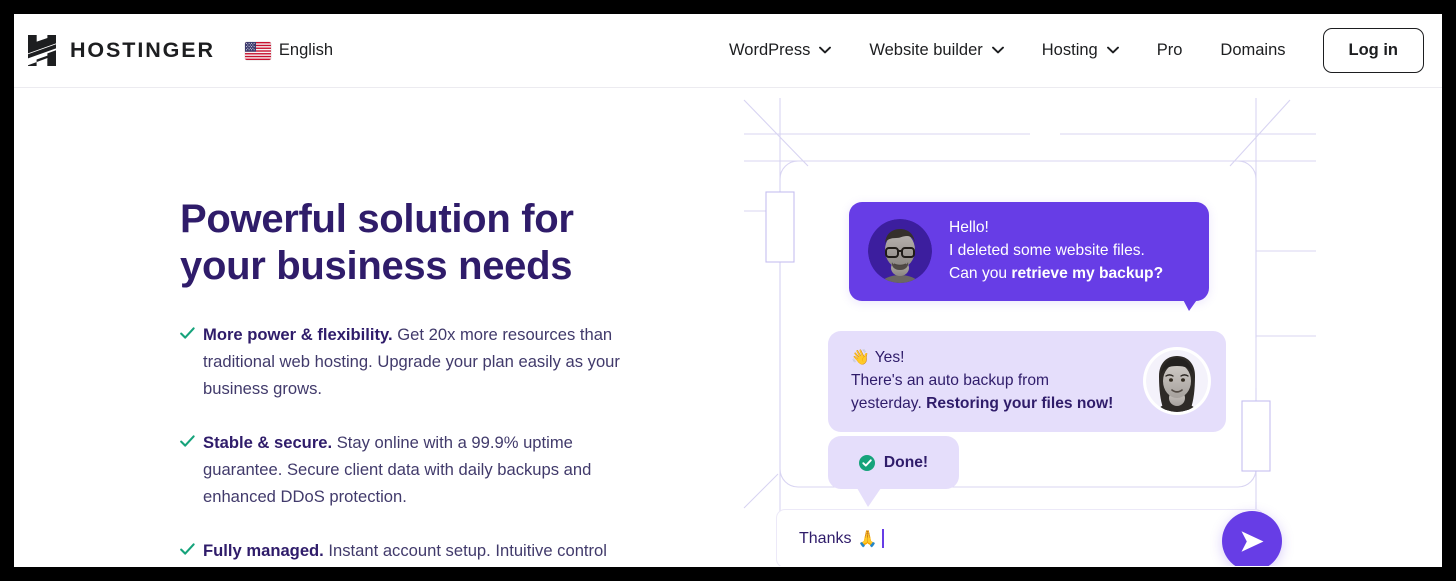  What do you see at coordinates (869, 497) in the screenshot?
I see `bubble-tail-done-icon` at bounding box center [869, 497].